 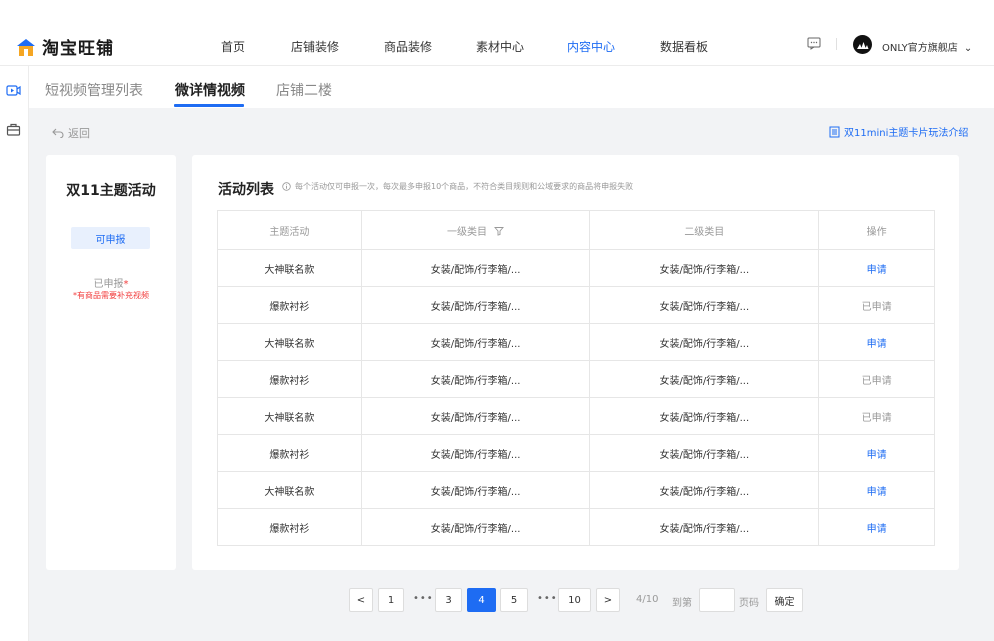 I want to click on briefcase-icon, so click(x=13, y=129).